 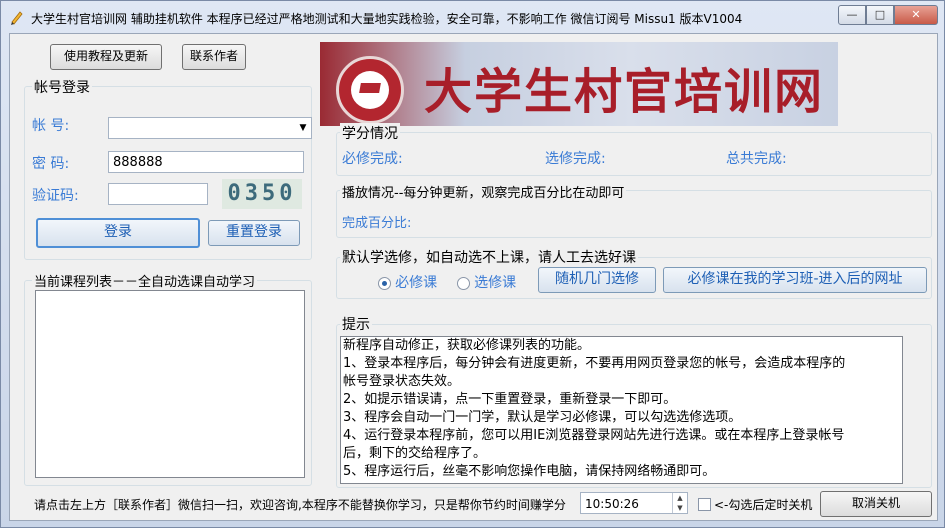 What do you see at coordinates (529, 471) in the screenshot?
I see `tip-line: 5、程序运行后，丝毫不影响您操作电脑，请保持网络畅通即可。` at bounding box center [529, 471].